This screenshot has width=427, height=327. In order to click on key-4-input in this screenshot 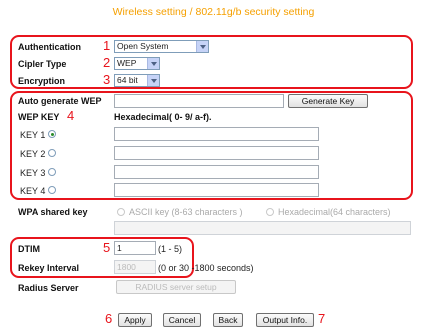, I will do `click(216, 190)`.